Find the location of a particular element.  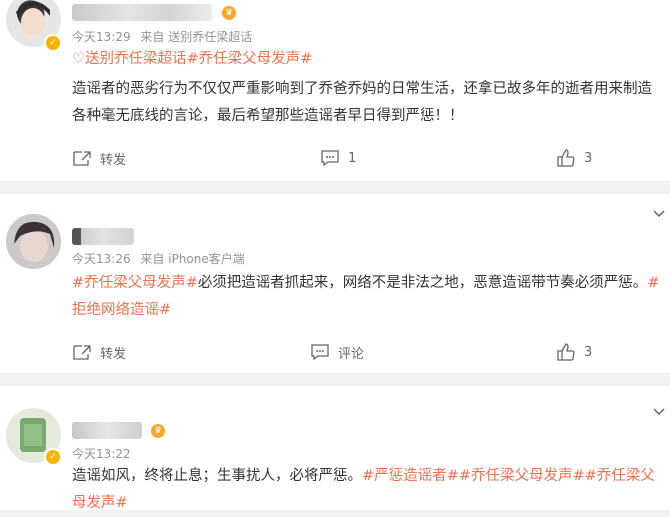

post-meta: 今天13:29 来自 送别乔任梁超话 is located at coordinates (162, 36).